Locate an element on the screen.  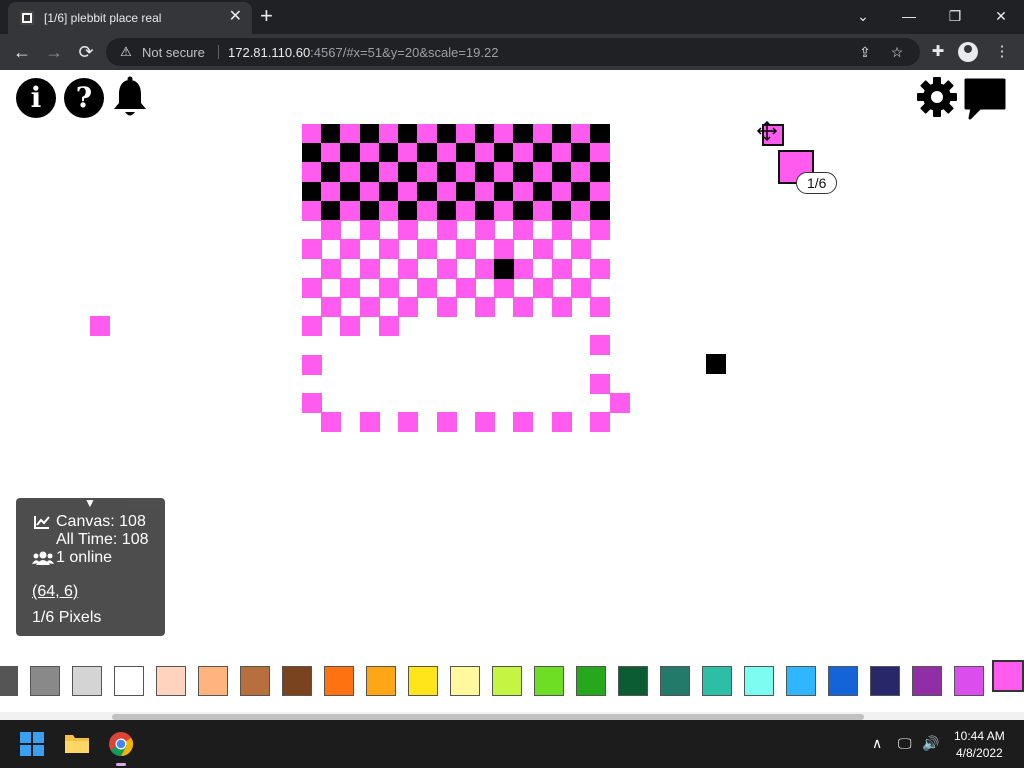
all-time-count: All Time: 108 is located at coordinates (102, 539).